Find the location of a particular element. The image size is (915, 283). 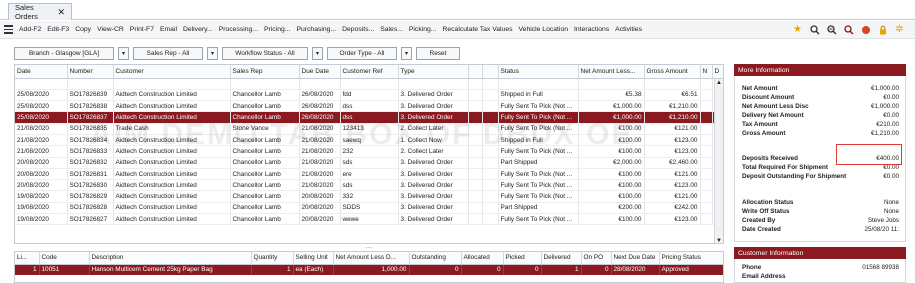

branch-filter: Branch - Glasgow [GLA] is located at coordinates (64, 53).